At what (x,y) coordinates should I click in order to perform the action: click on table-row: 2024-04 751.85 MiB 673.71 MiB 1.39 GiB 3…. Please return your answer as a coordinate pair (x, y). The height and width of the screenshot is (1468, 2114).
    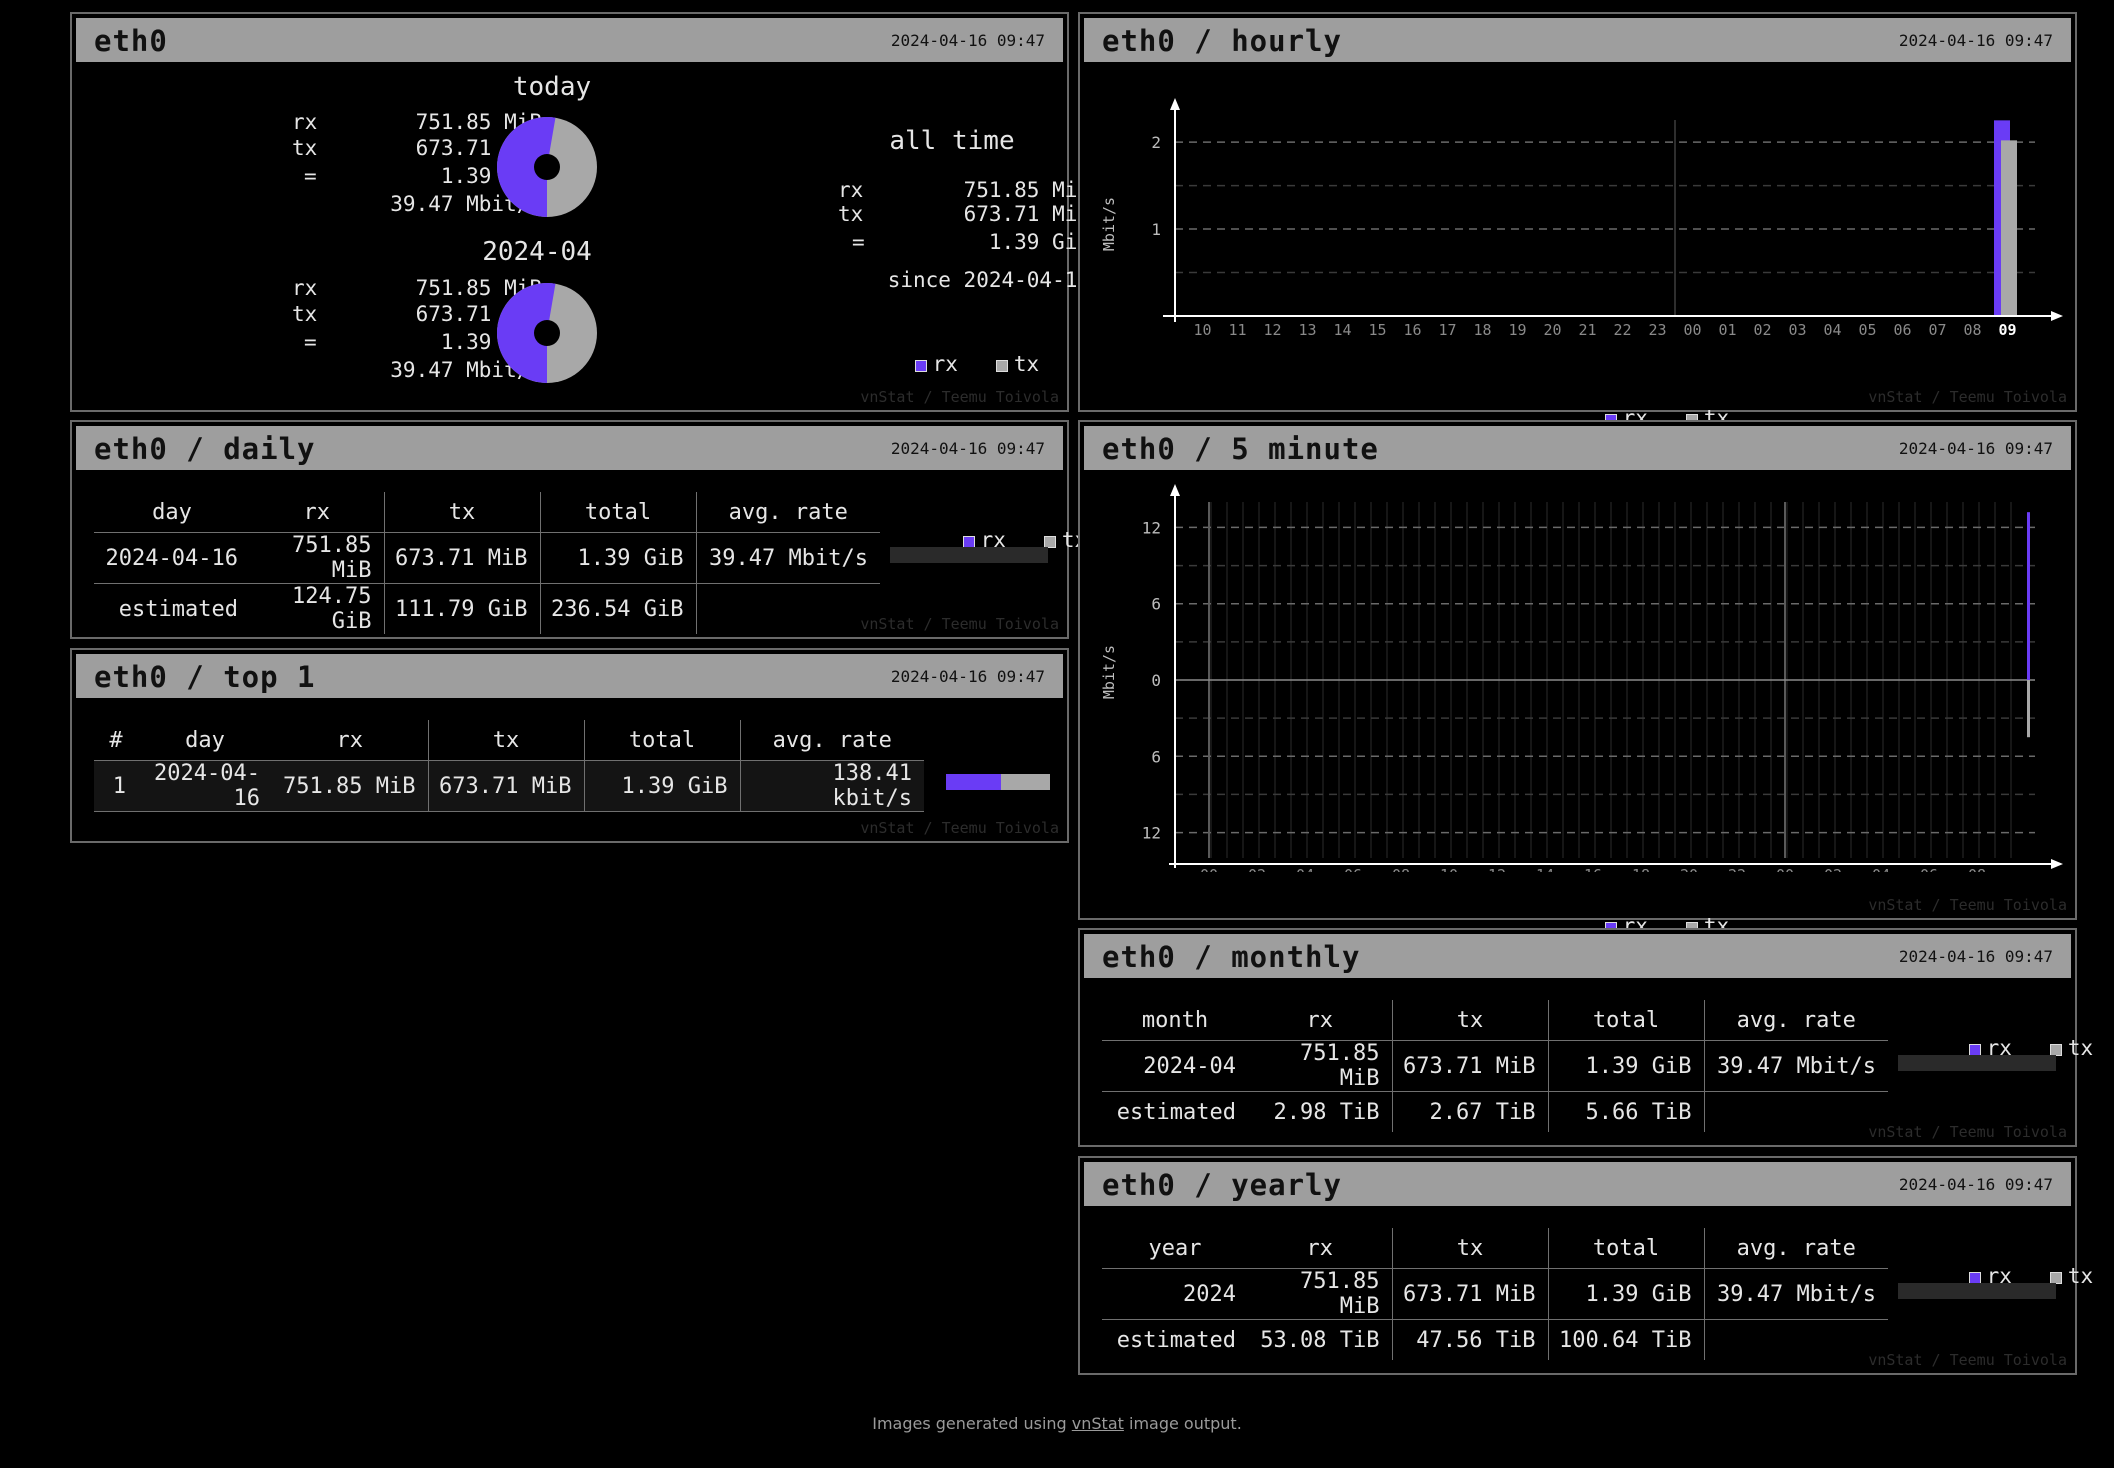
    Looking at the image, I should click on (1495, 1066).